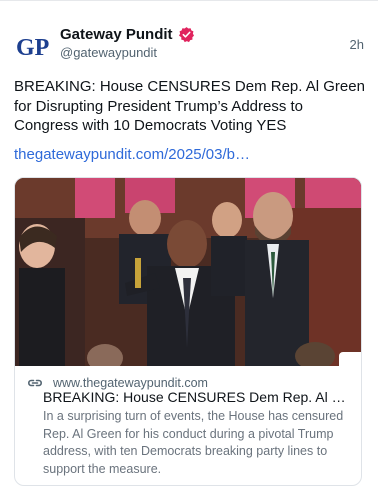 The image size is (378, 500). What do you see at coordinates (350, 360) in the screenshot?
I see `expand-image-button` at bounding box center [350, 360].